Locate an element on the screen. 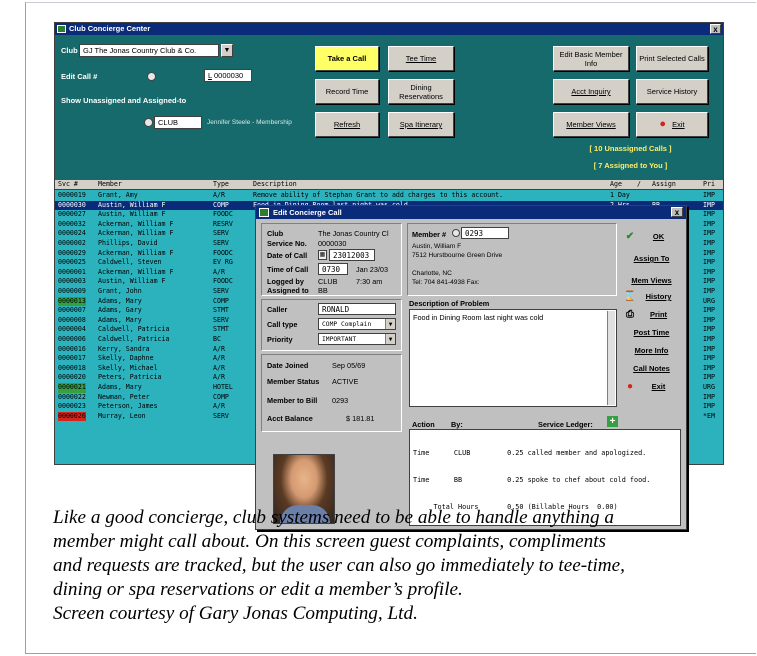 Image resolution: width=757 pixels, height=656 pixels. edit-member-info-button: Edit Basic Member Info is located at coordinates (591, 58).